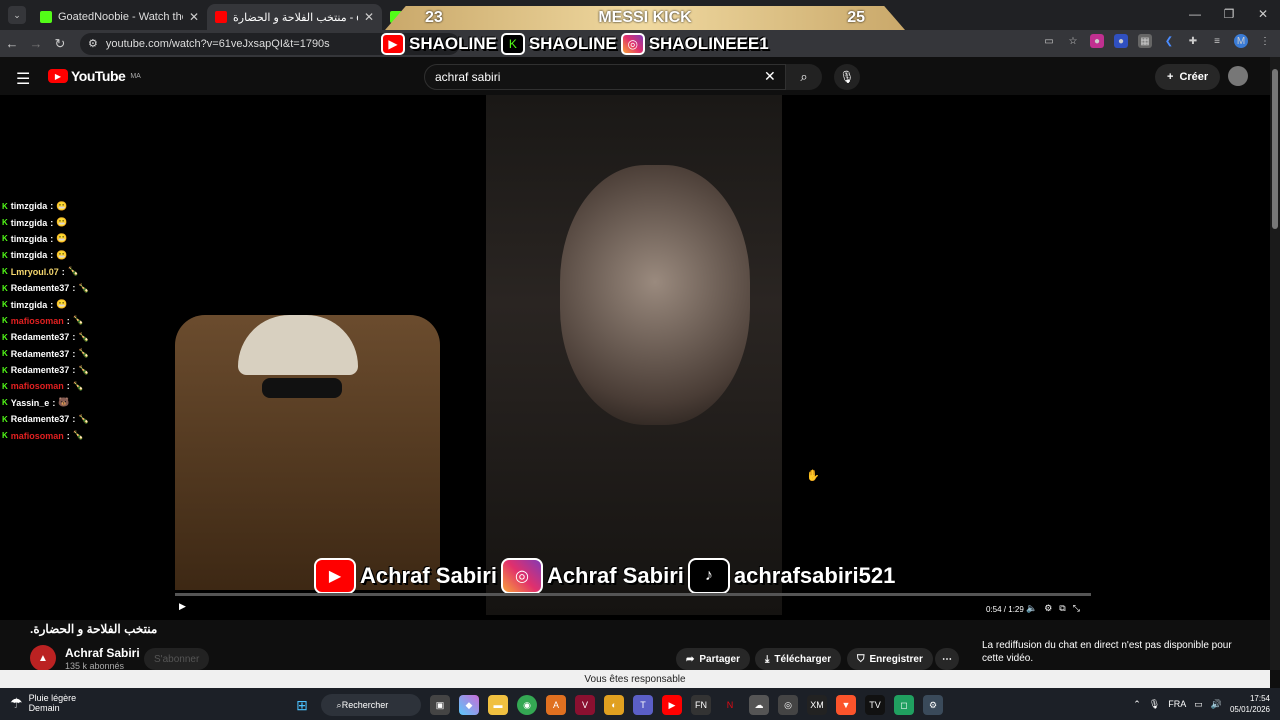  What do you see at coordinates (672, 705) in the screenshot?
I see `youtube-app-icon: ▶` at bounding box center [672, 705].